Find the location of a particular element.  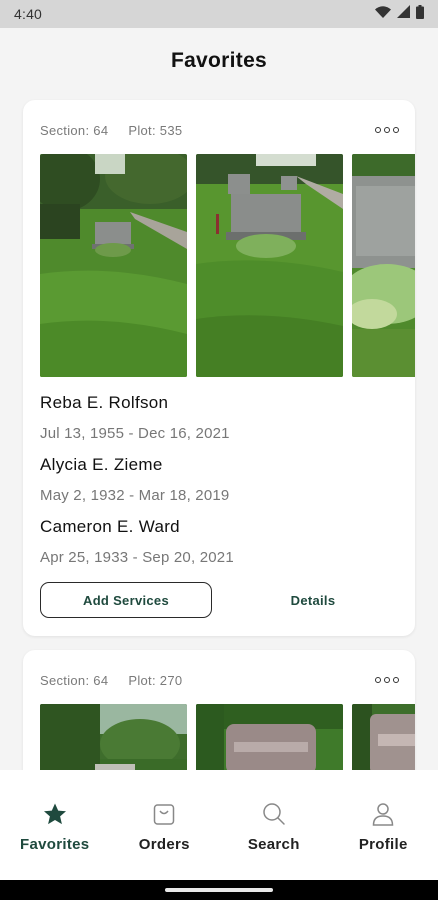

nav-item-search: Search is located at coordinates (274, 825).